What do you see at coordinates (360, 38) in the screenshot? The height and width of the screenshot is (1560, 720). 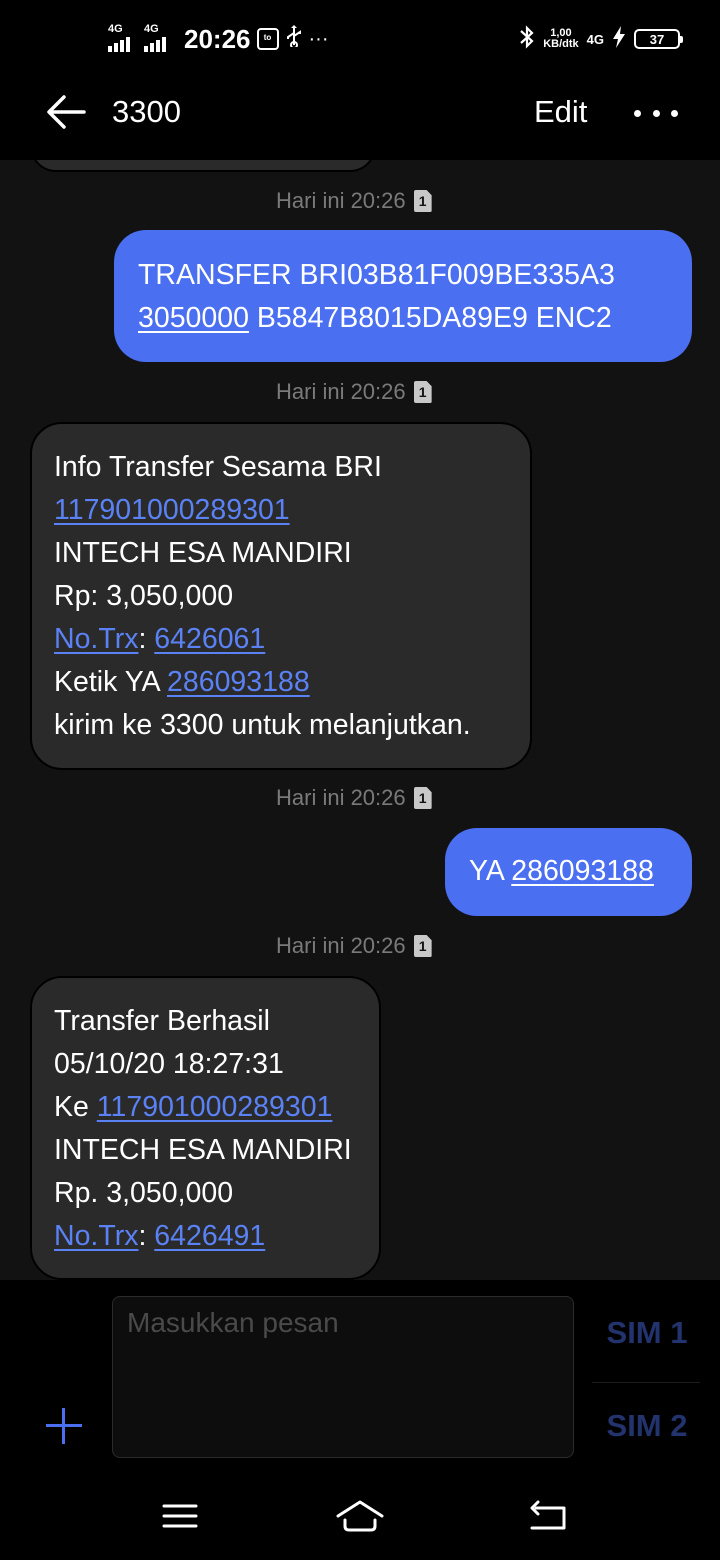 I see `status-bar: 4G 4G 20:26 ᵗᵒ ··· 1,00 KB/dtk 4G 37` at bounding box center [360, 38].